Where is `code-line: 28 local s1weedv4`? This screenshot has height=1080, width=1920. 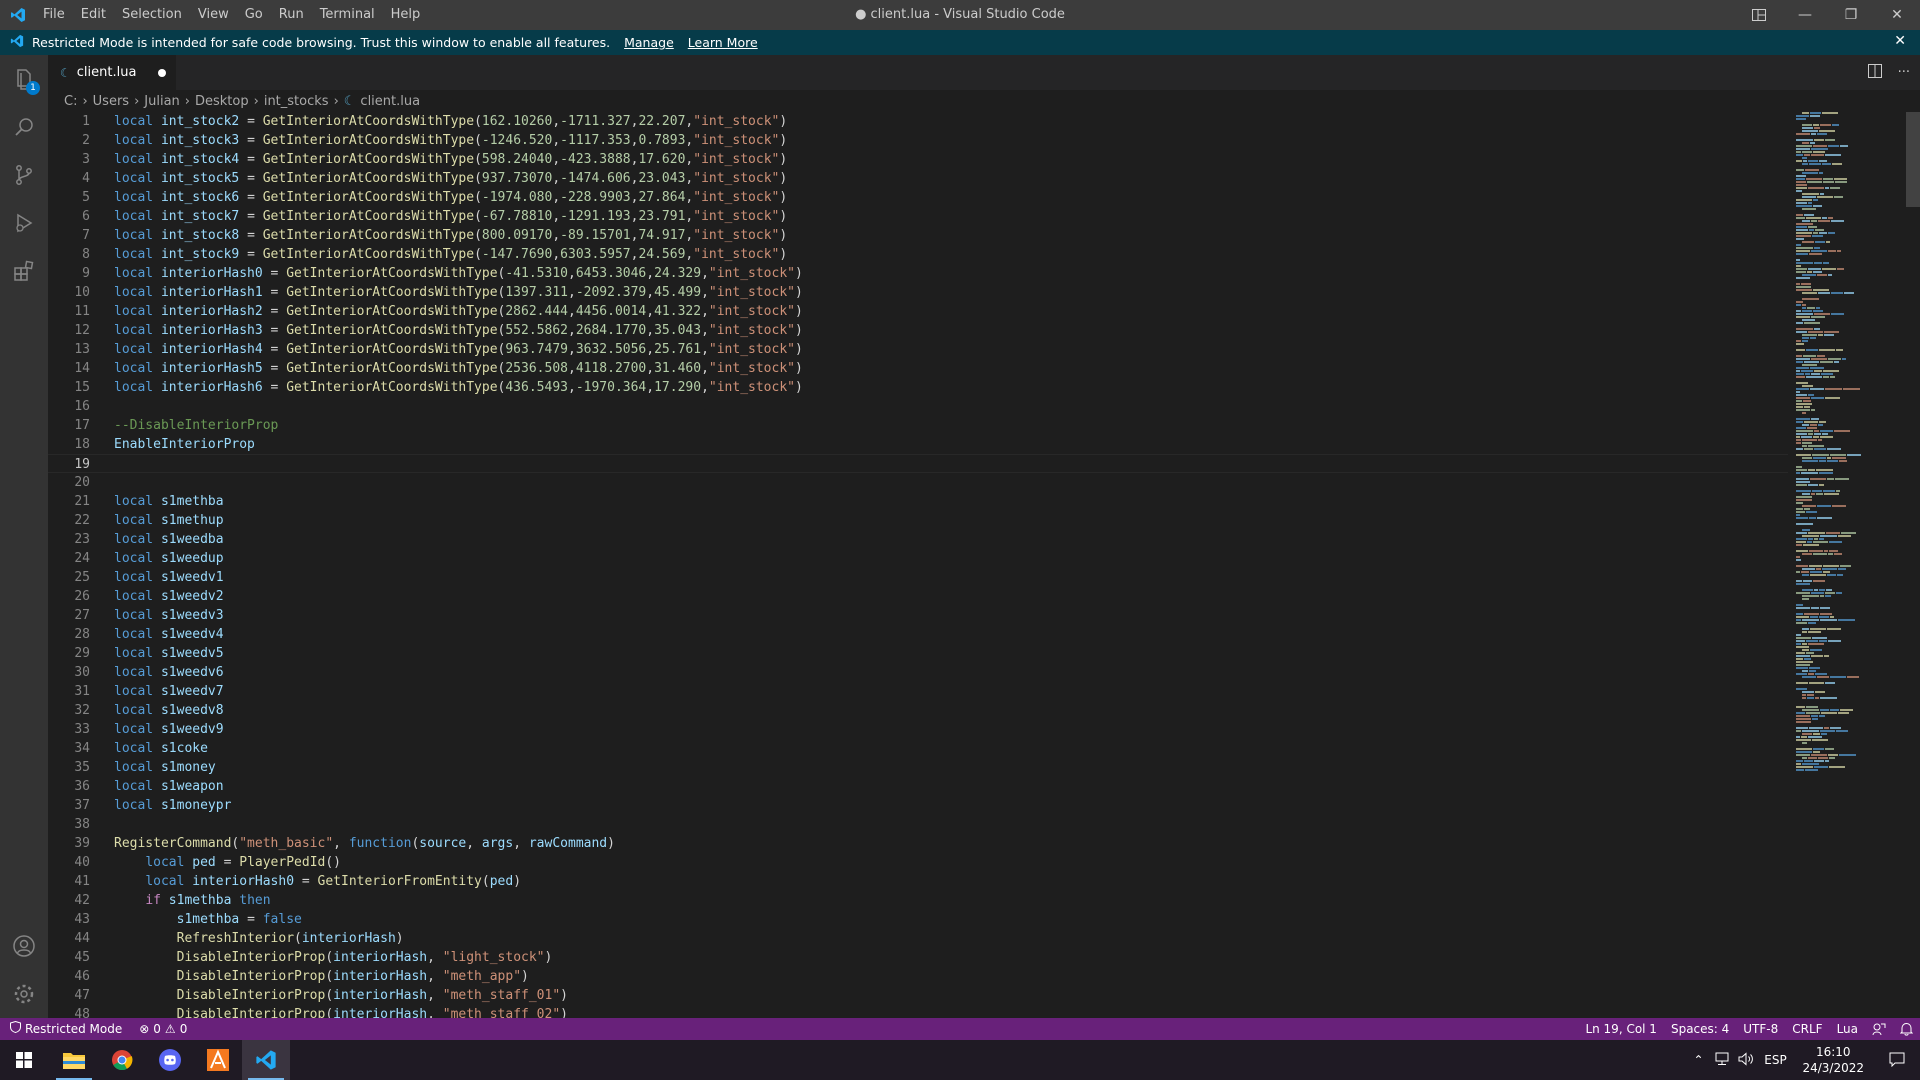 code-line: 28 local s1weedv4 is located at coordinates (918, 634).